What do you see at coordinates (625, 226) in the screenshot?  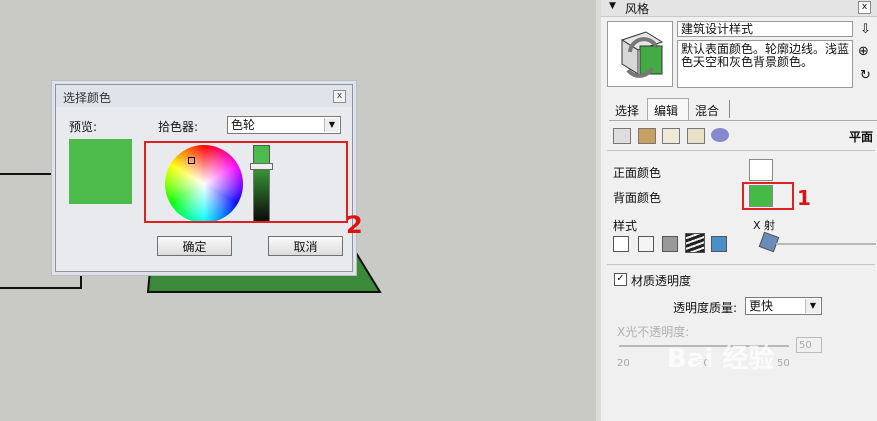 I see `style-label: 样式` at bounding box center [625, 226].